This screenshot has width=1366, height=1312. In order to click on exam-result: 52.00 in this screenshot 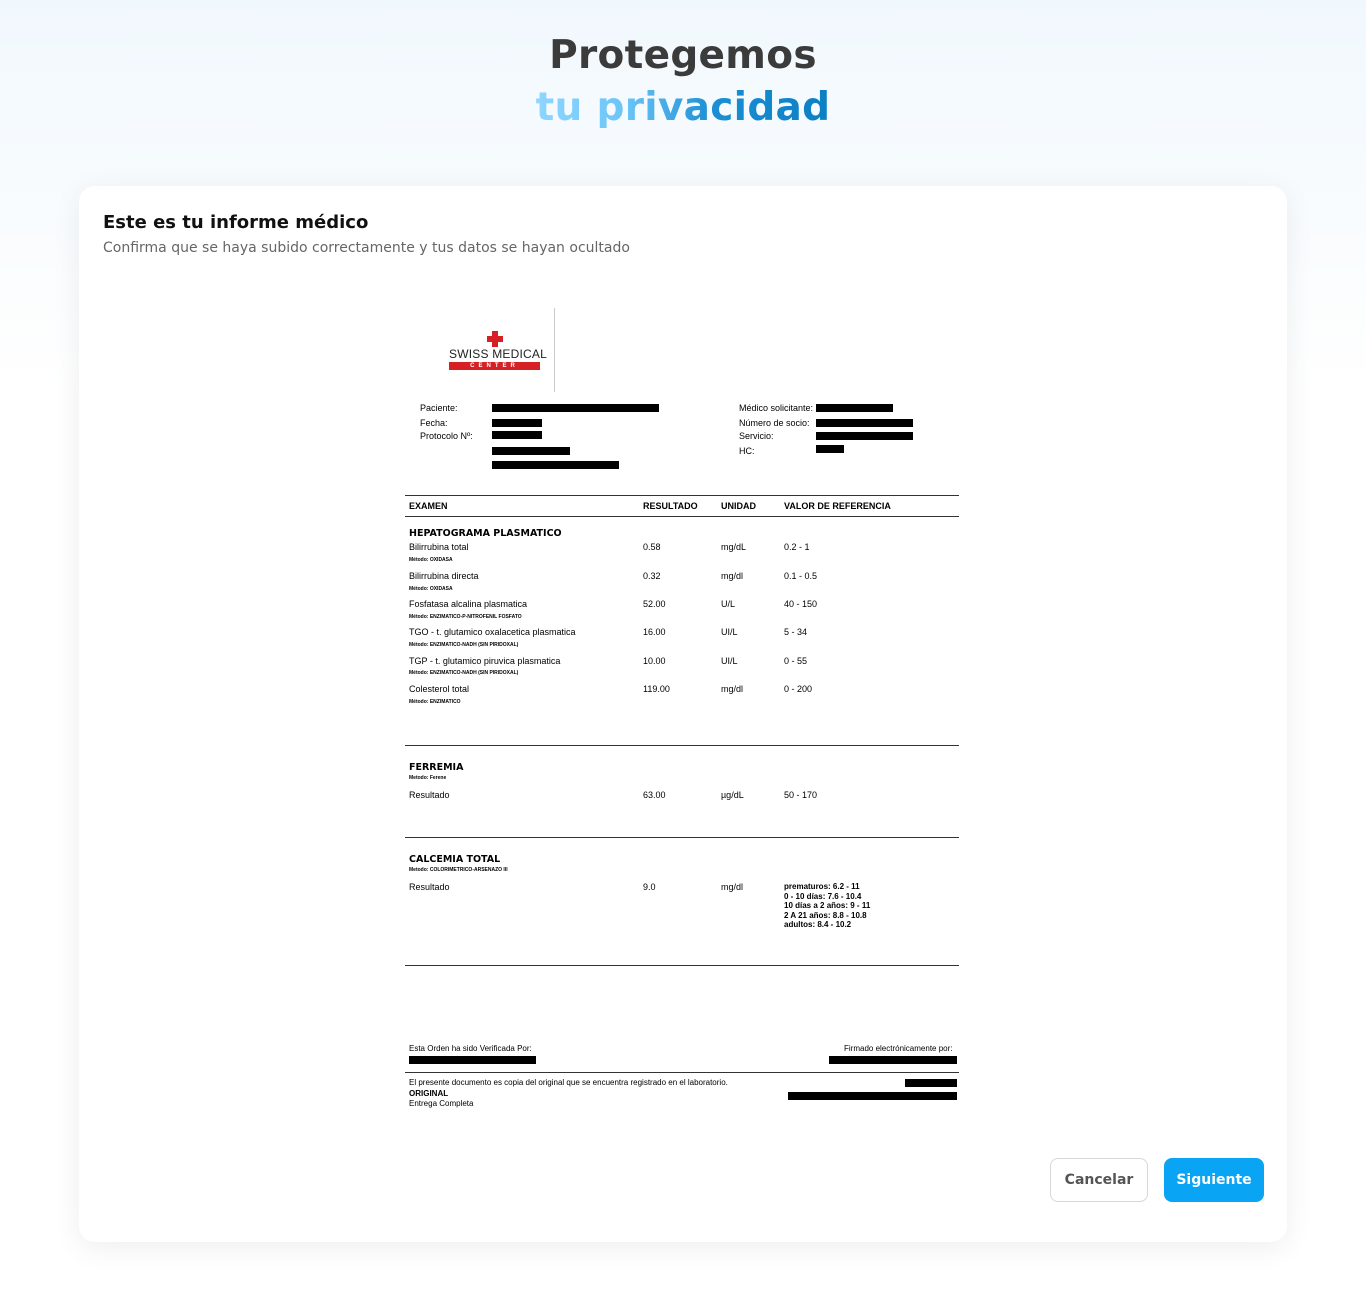, I will do `click(654, 604)`.